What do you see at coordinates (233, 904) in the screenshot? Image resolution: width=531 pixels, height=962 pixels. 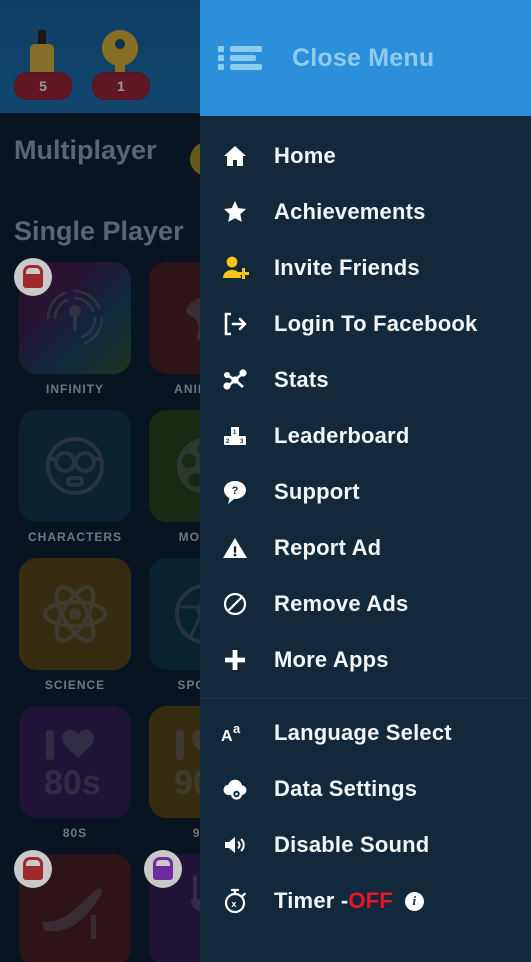 I see `svg-text: x` at bounding box center [233, 904].